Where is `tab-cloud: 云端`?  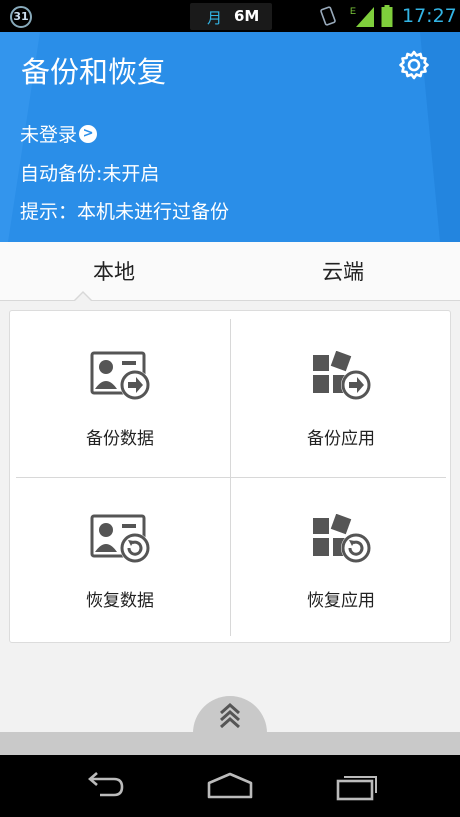 tab-cloud: 云端 is located at coordinates (343, 271).